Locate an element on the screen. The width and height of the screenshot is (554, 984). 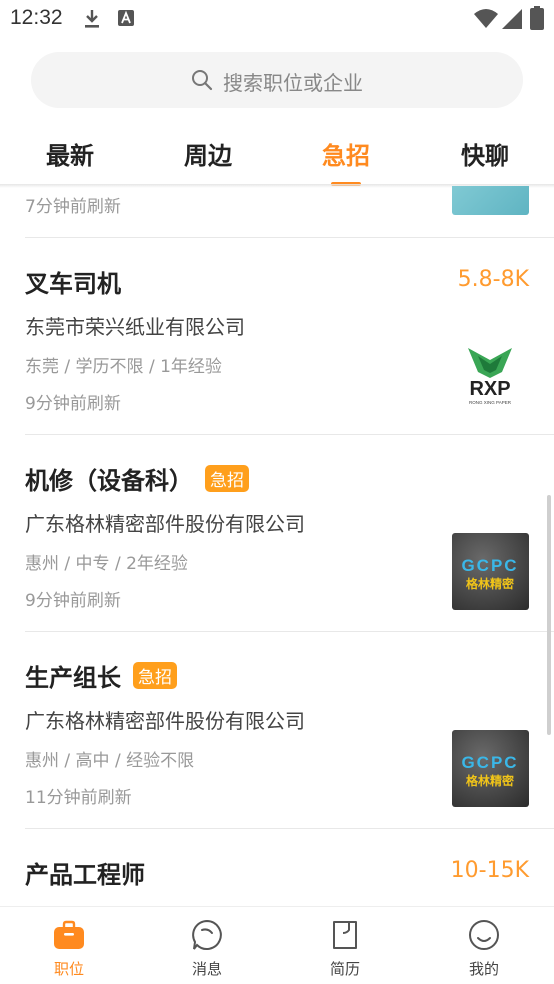
nav-label: 简历 is located at coordinates (344, 969).